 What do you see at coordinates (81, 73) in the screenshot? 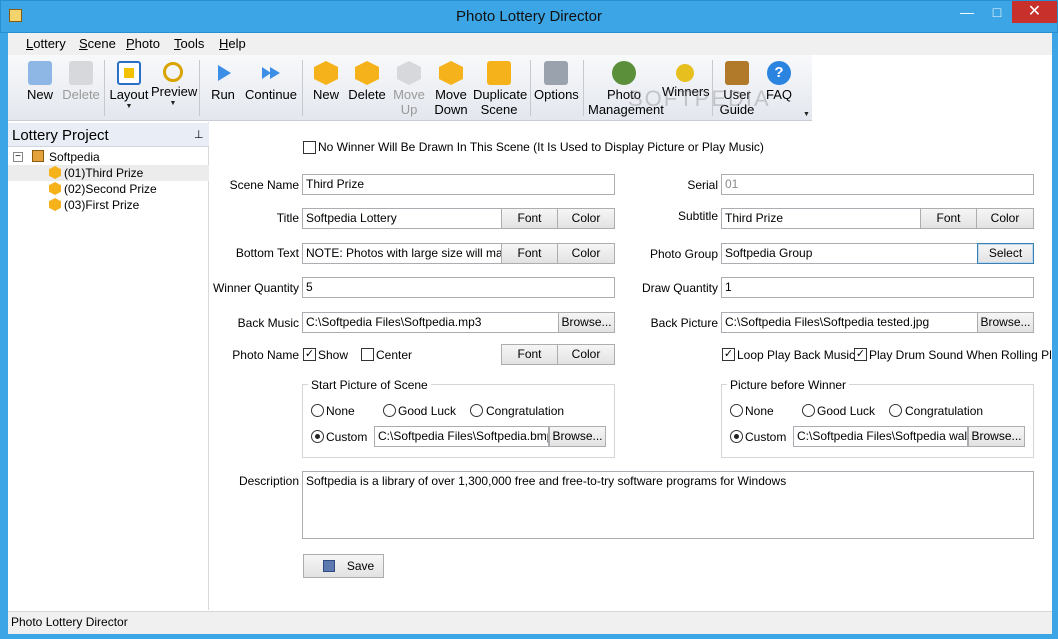
I see `delete-lottery-icon` at bounding box center [81, 73].